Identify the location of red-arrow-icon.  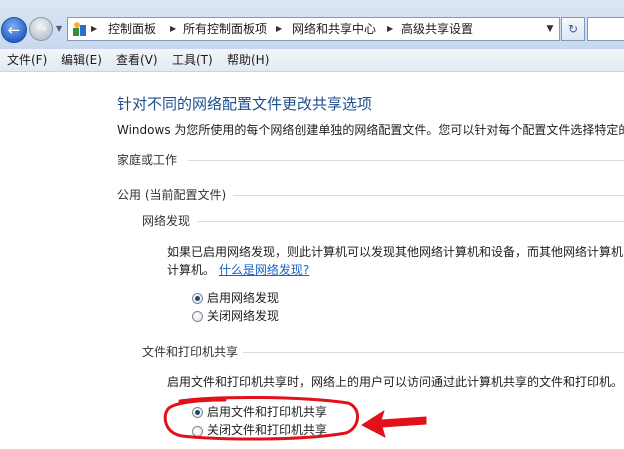
(394, 424).